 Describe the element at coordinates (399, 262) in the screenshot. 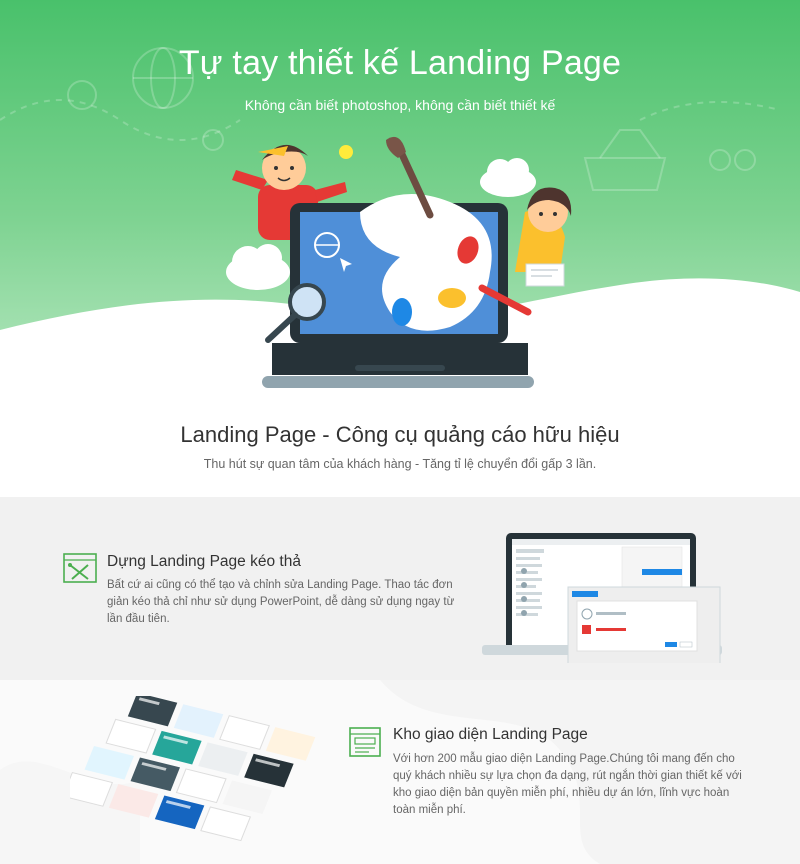

I see `hero-illustration` at that location.